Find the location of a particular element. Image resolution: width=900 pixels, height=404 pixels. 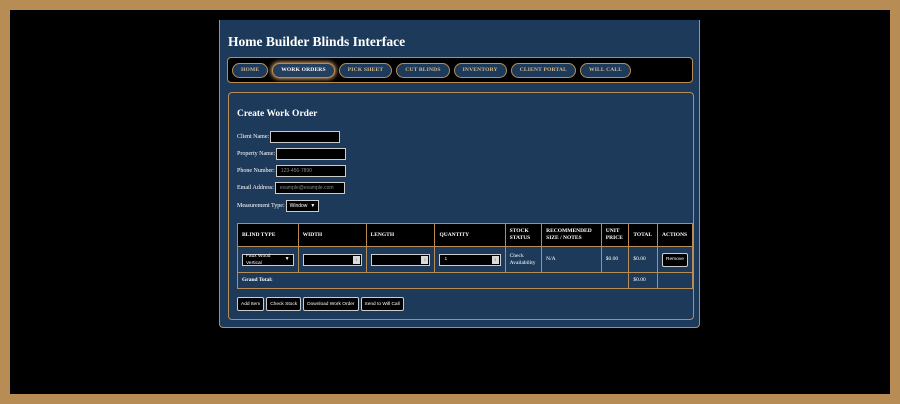

phone-label: Phone Number: is located at coordinates (256, 171).